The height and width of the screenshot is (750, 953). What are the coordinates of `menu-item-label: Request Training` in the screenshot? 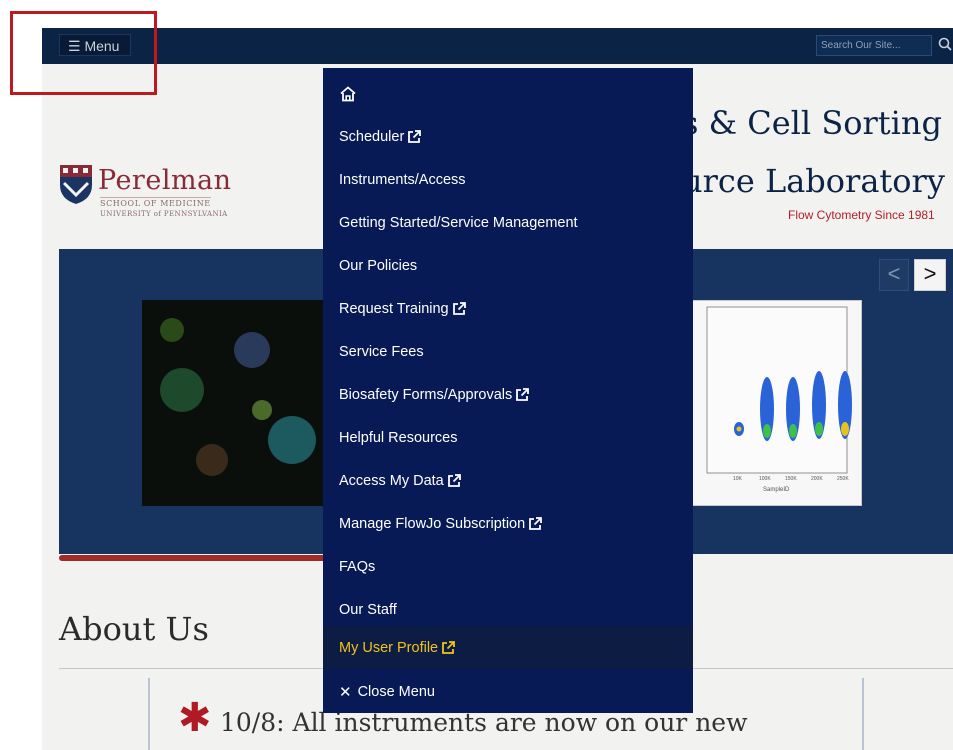 It's located at (394, 308).